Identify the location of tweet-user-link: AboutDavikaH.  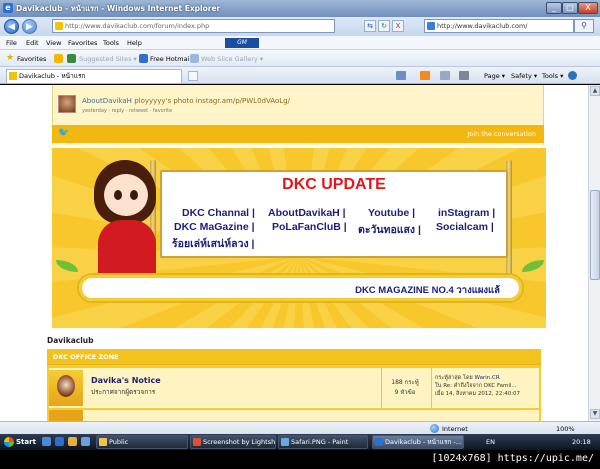
(107, 101).